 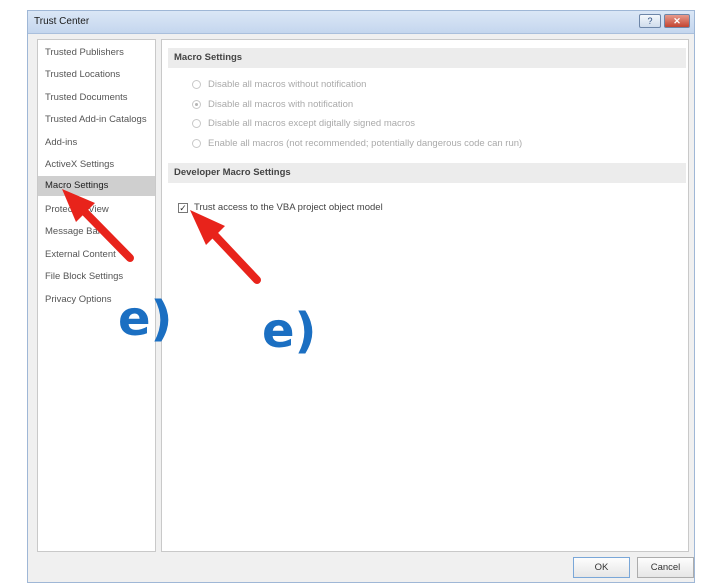 I want to click on annotation-arrows, so click(x=161, y=236).